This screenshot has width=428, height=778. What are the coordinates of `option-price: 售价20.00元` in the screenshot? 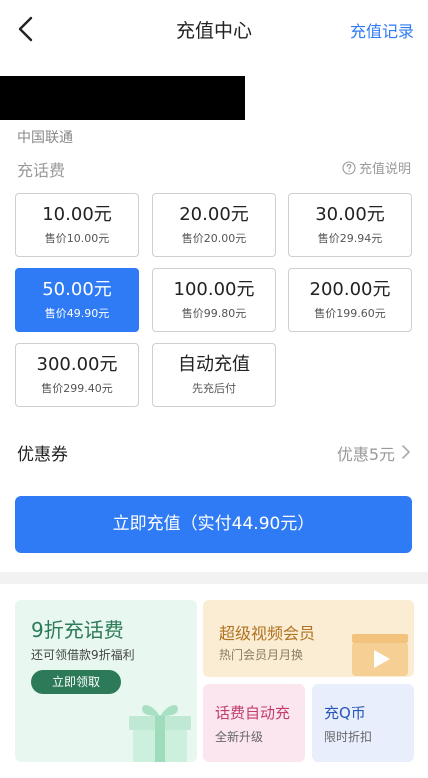 It's located at (214, 238).